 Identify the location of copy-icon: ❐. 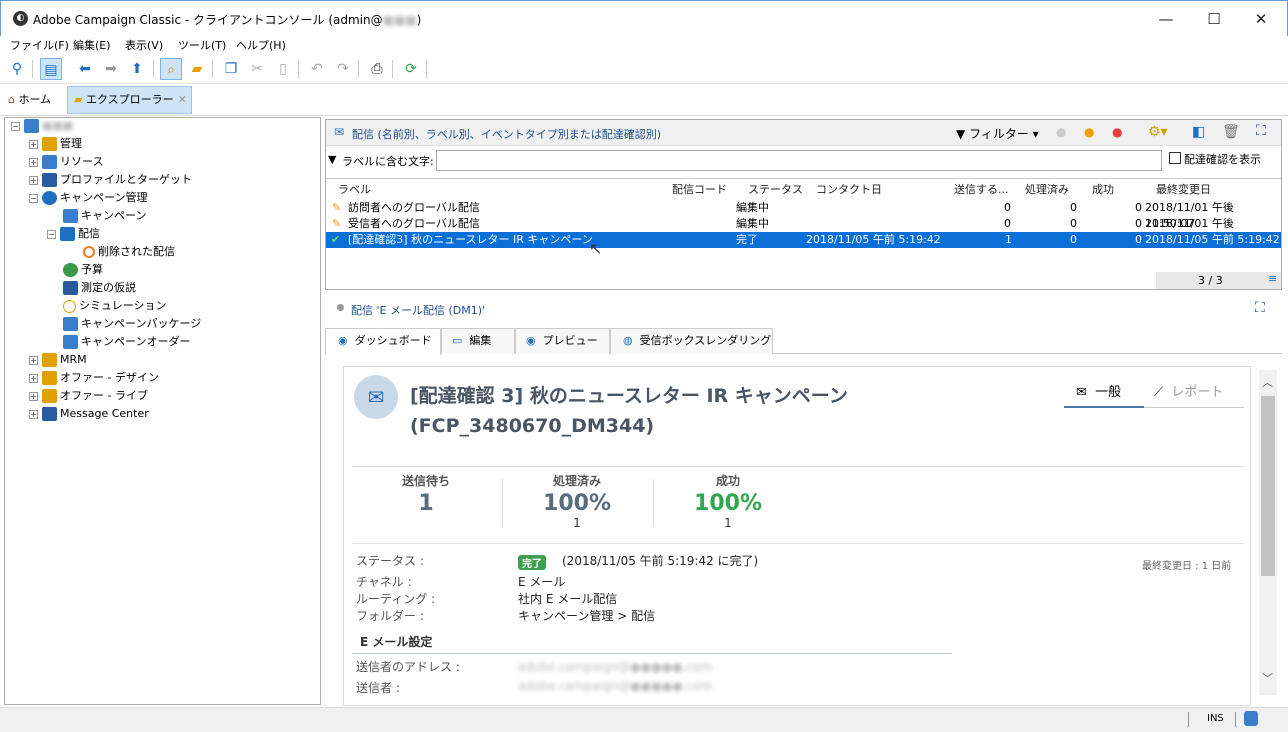
(231, 69).